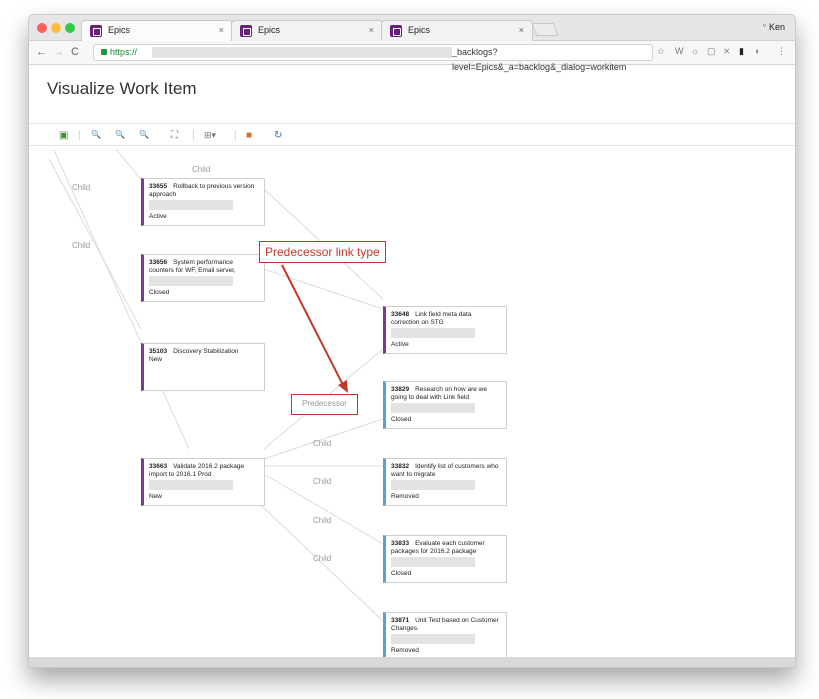 This screenshot has width=819, height=699. What do you see at coordinates (400, 620) in the screenshot?
I see `work-item-id: 33871` at bounding box center [400, 620].